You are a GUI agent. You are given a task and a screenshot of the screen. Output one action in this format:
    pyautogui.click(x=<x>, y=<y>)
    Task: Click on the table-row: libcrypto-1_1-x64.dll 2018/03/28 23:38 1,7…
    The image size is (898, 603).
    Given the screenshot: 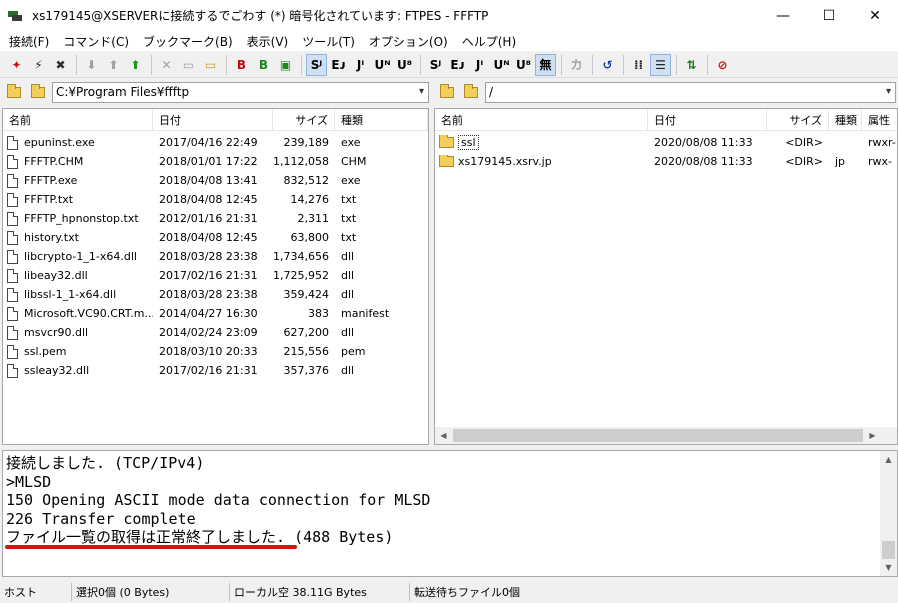 What is the action you would take?
    pyautogui.click(x=215, y=256)
    